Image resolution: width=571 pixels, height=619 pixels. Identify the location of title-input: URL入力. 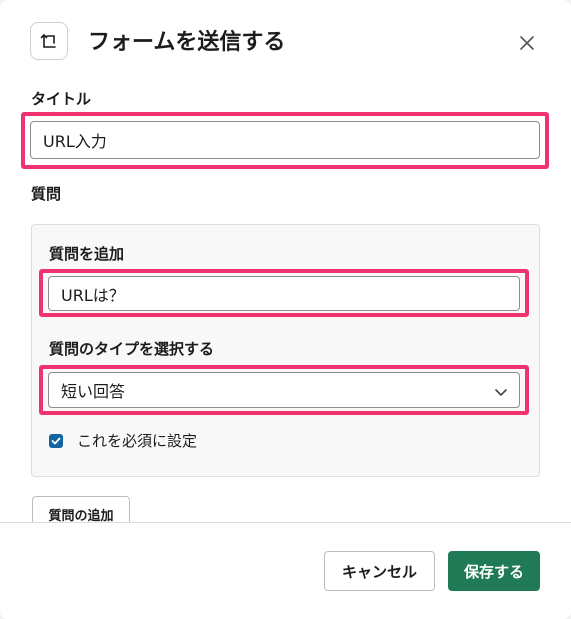
(285, 140).